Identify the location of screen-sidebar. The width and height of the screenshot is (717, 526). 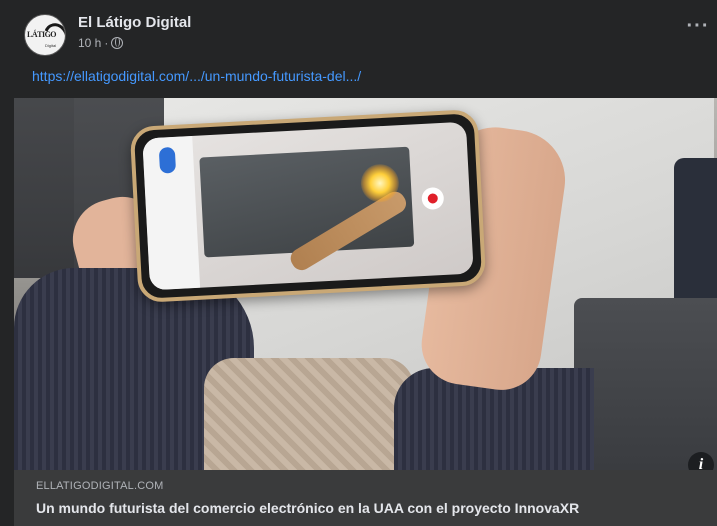
(171, 213).